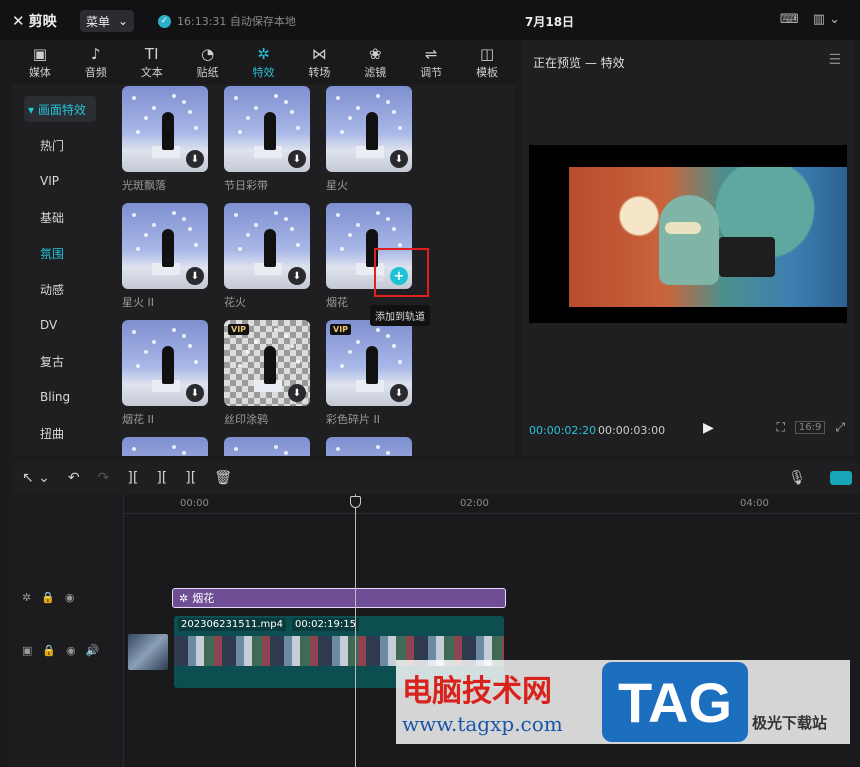 Image resolution: width=860 pixels, height=767 pixels. What do you see at coordinates (375, 62) in the screenshot?
I see `tab-category: ❀ 滤镜` at bounding box center [375, 62].